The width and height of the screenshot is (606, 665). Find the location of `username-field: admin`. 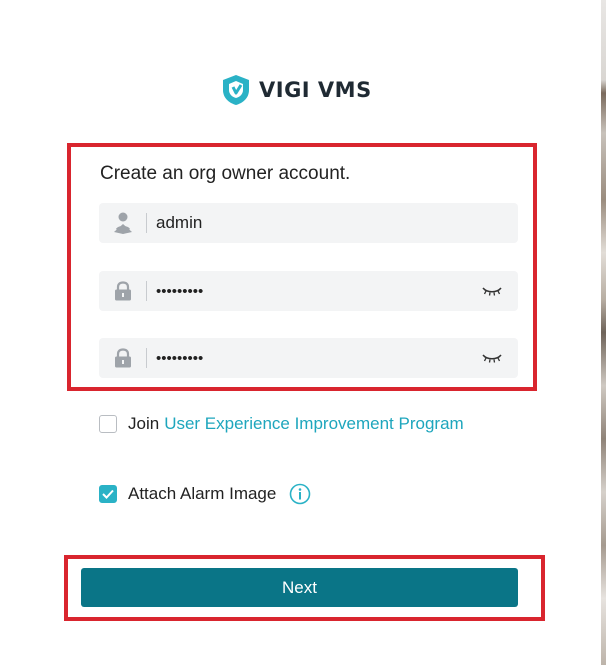

username-field: admin is located at coordinates (308, 223).